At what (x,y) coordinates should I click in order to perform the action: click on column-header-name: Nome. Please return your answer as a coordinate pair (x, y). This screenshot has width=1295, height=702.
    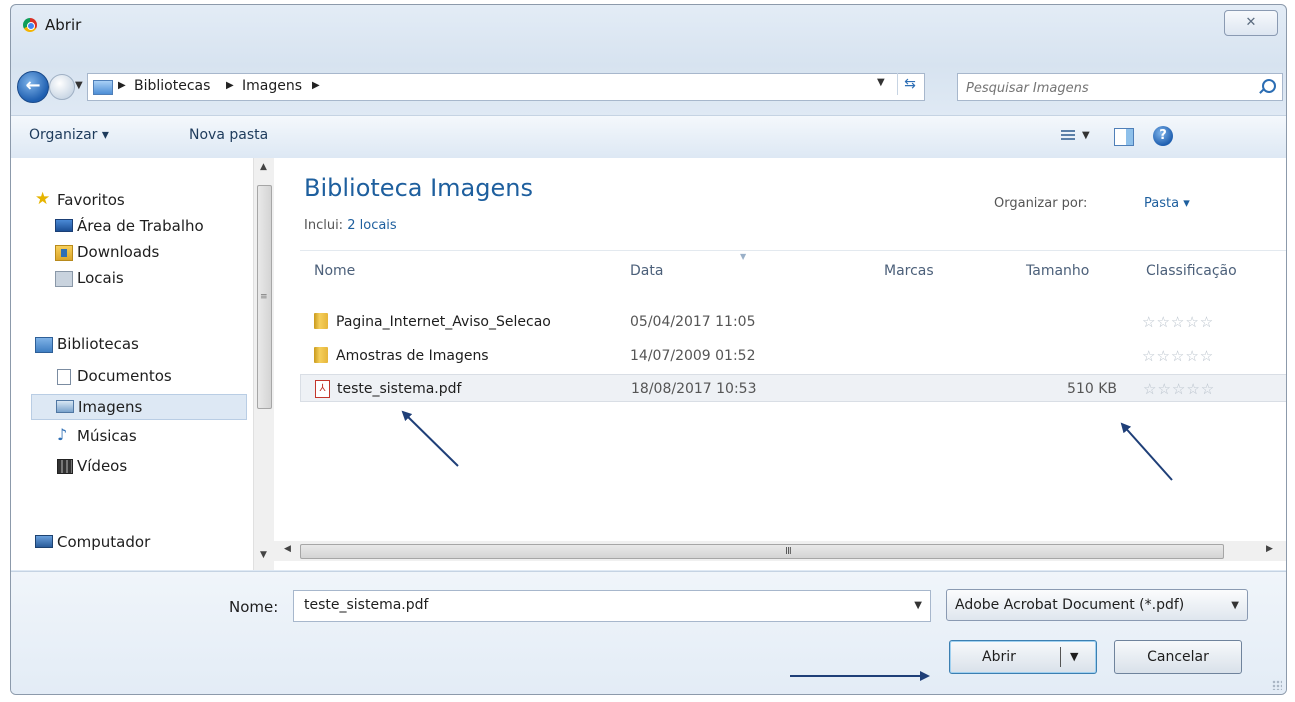
    Looking at the image, I should click on (334, 271).